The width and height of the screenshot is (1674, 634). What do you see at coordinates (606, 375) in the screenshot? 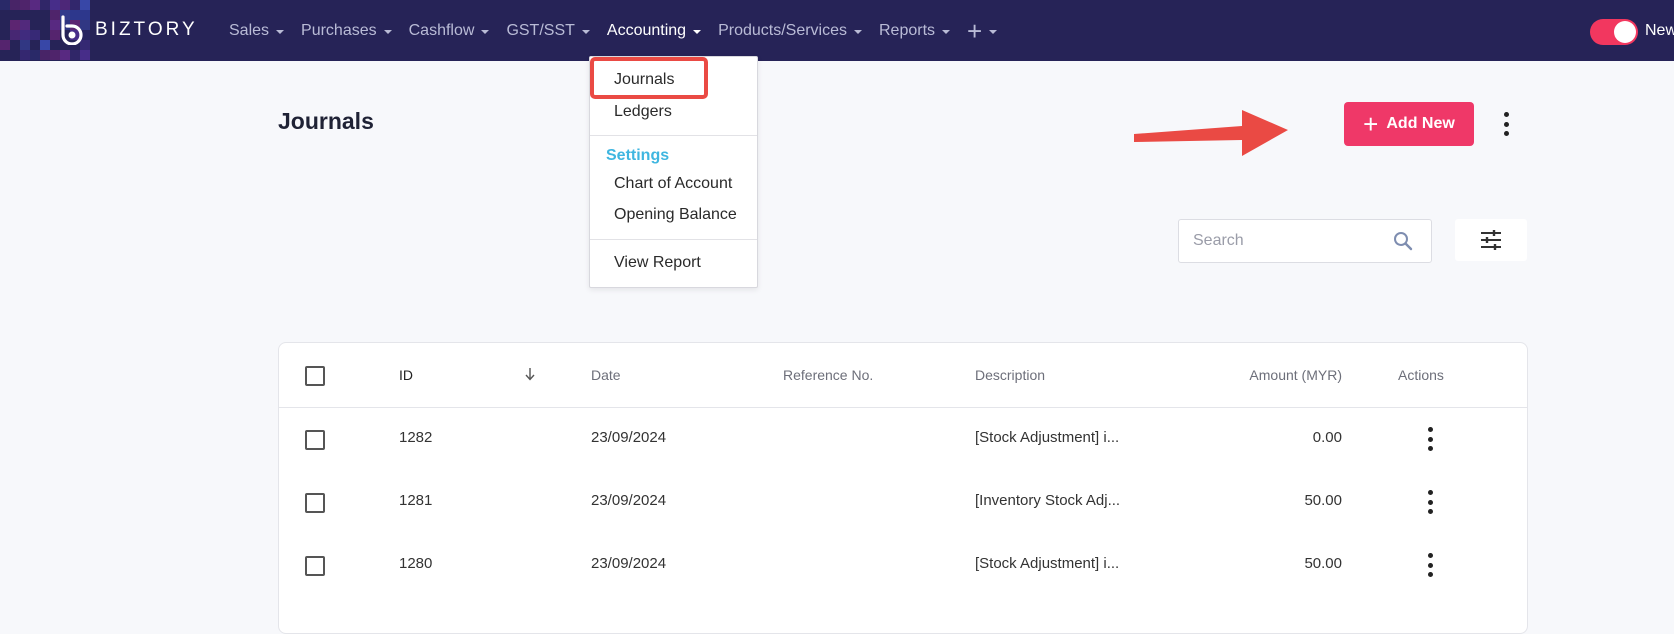
I see `column-header-date: Date` at bounding box center [606, 375].